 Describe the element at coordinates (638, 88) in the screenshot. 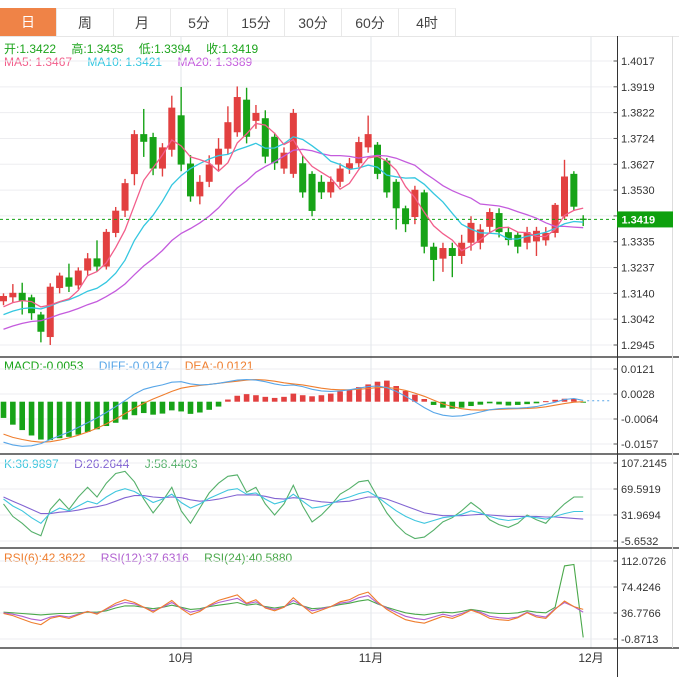

I see `axis-label: 1.3919` at that location.